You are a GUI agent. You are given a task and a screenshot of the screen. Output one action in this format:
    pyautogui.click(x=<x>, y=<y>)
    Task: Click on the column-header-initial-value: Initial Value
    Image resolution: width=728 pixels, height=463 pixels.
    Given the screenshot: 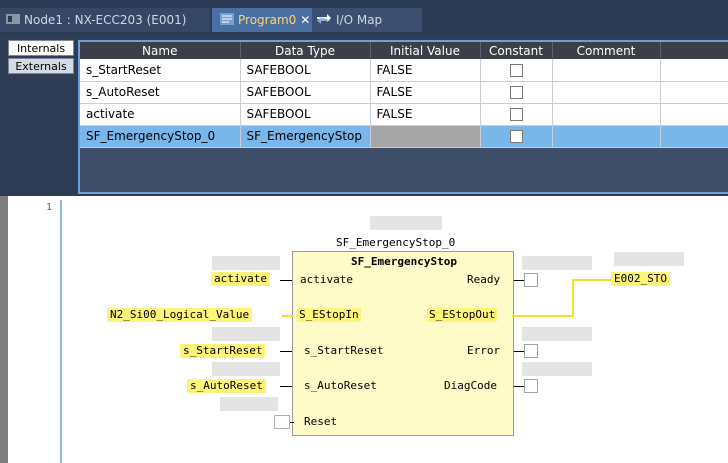 What is the action you would take?
    pyautogui.click(x=425, y=50)
    